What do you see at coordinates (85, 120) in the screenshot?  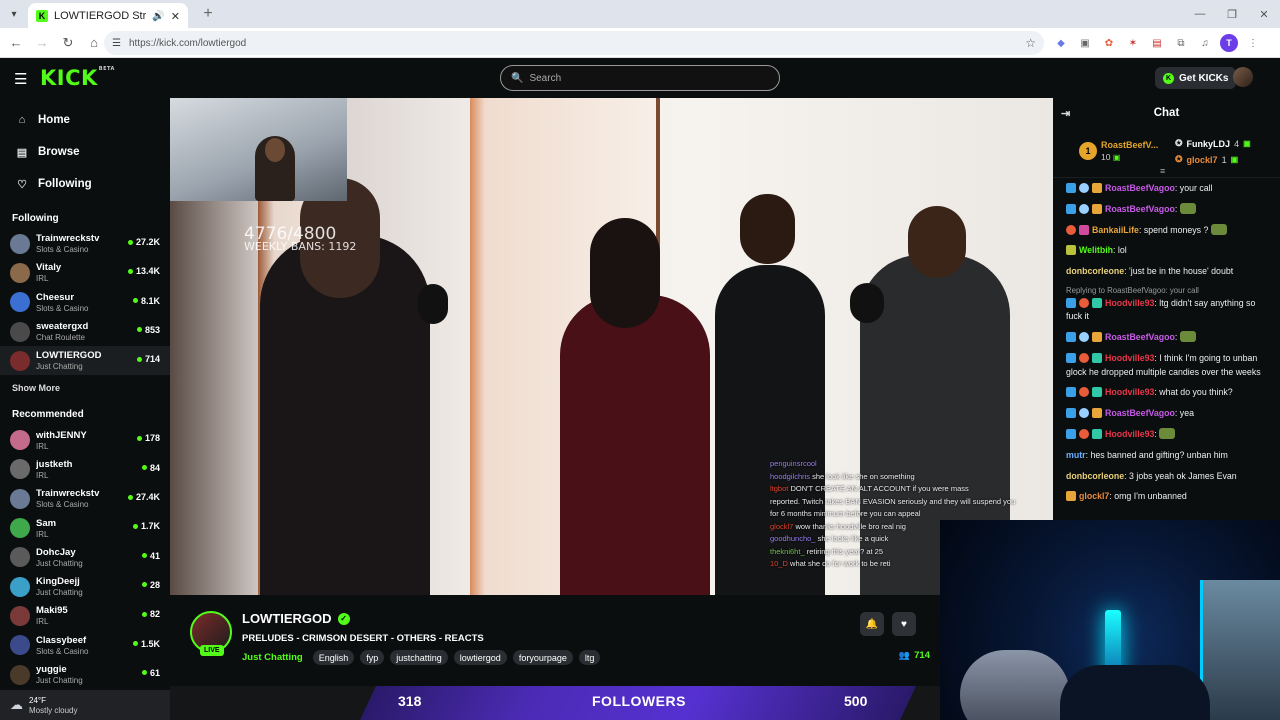 I see `nav-home: ⌂ Home` at bounding box center [85, 120].